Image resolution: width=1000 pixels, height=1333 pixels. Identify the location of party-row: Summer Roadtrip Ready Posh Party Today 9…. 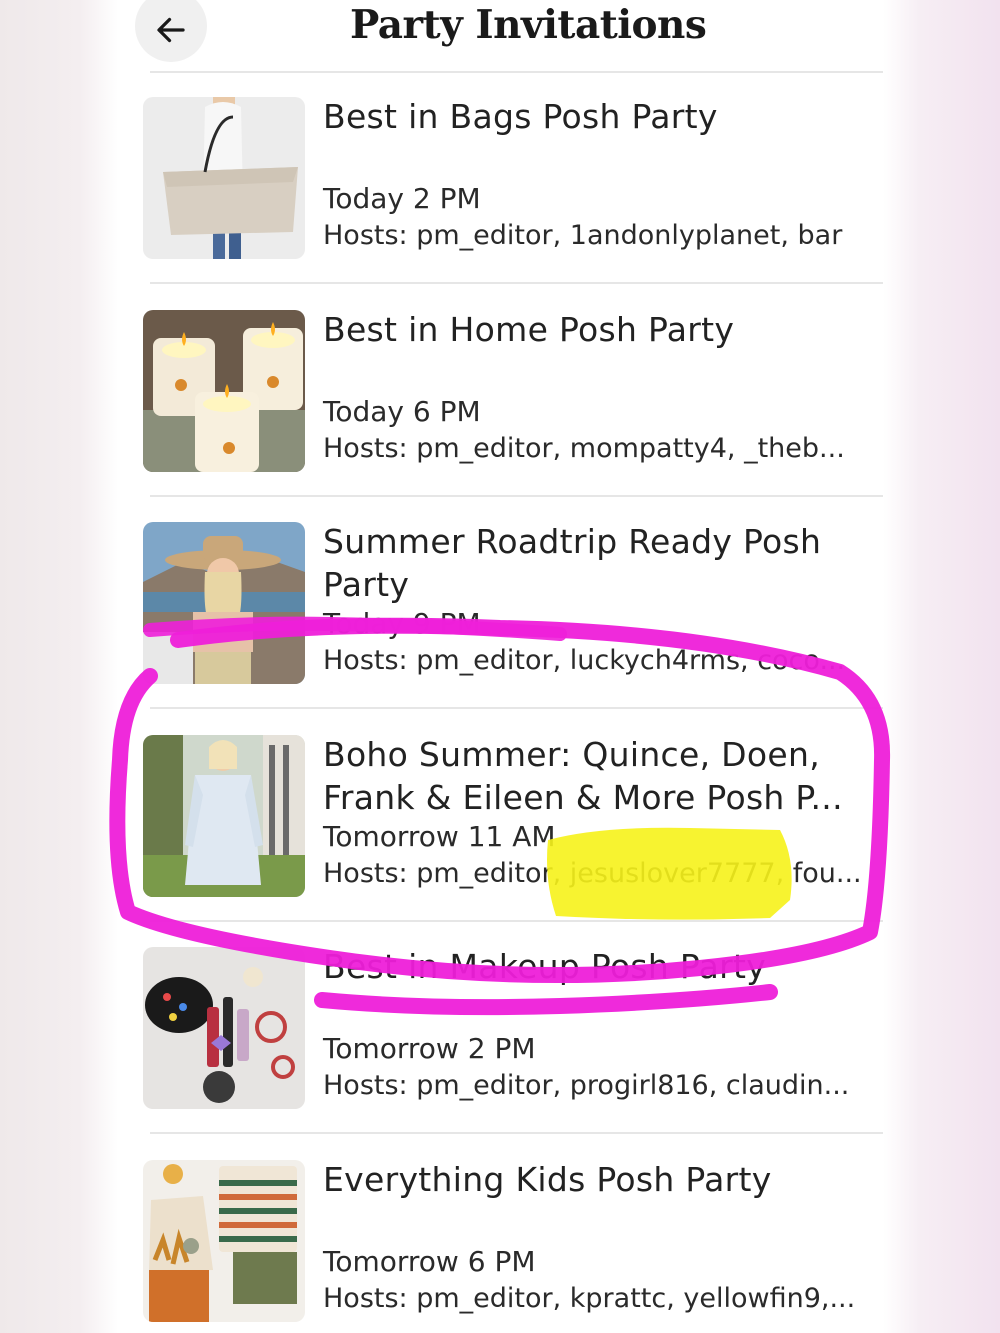
(500, 603).